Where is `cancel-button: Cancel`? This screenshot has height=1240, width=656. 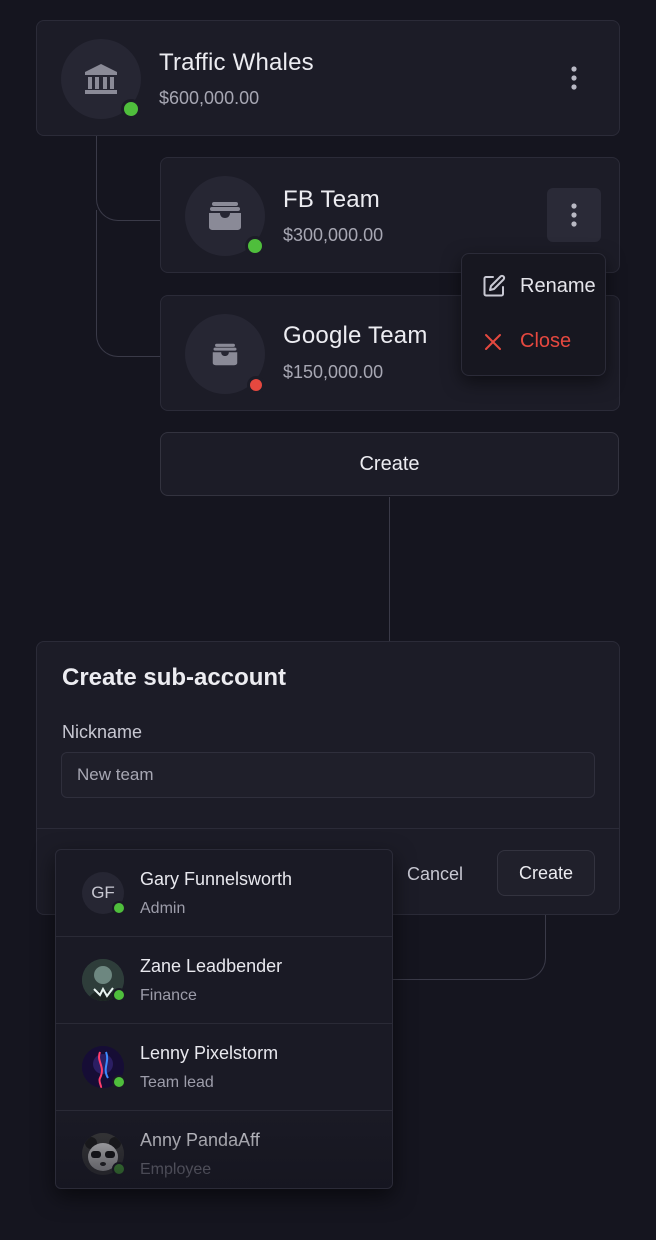
cancel-button: Cancel is located at coordinates (435, 874).